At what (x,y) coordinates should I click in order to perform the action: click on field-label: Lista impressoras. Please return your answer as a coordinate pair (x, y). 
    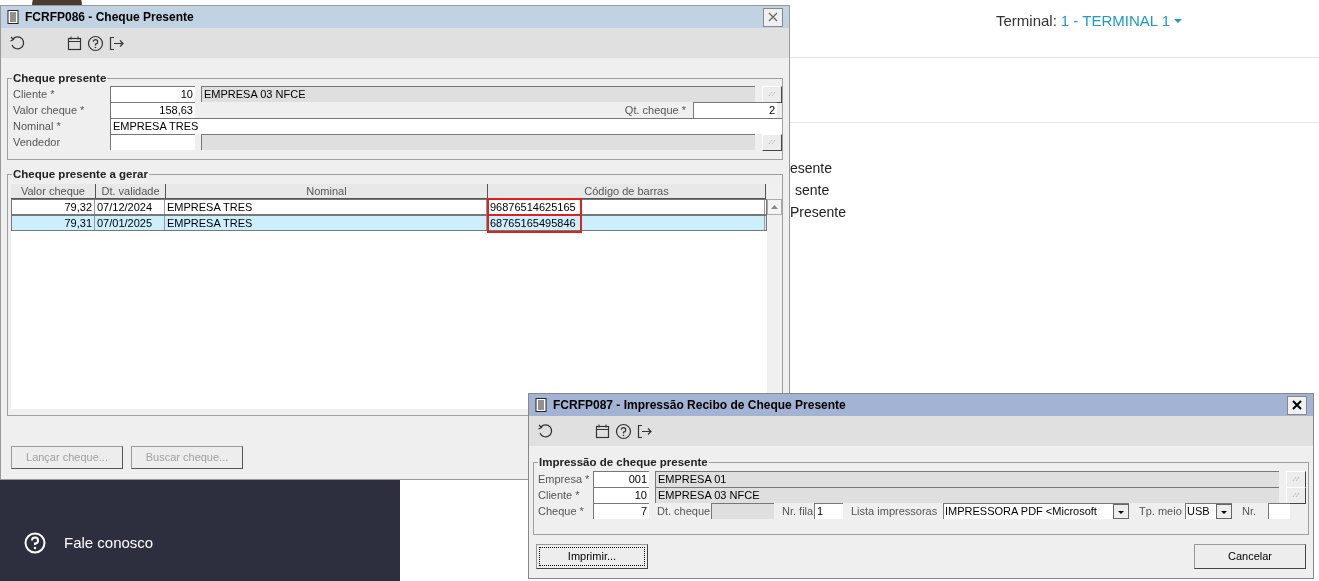
    Looking at the image, I should click on (894, 511).